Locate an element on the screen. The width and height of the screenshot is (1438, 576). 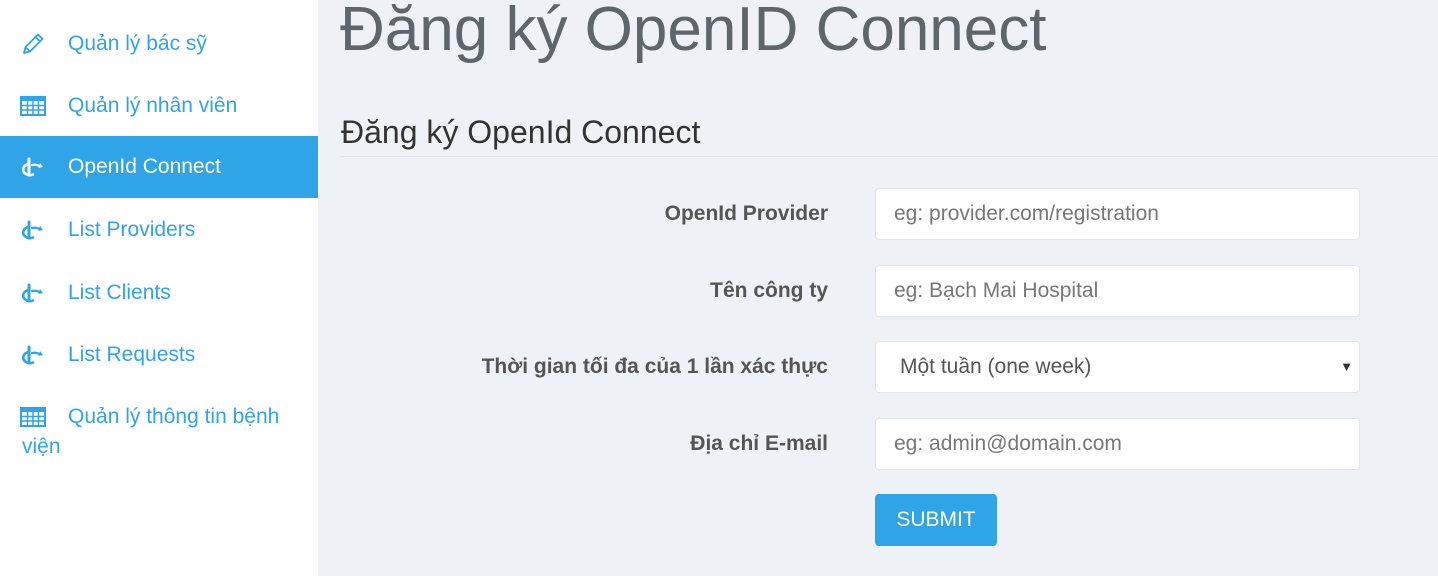
page-title: Đăng ký OpenID Connect is located at coordinates (693, 32).